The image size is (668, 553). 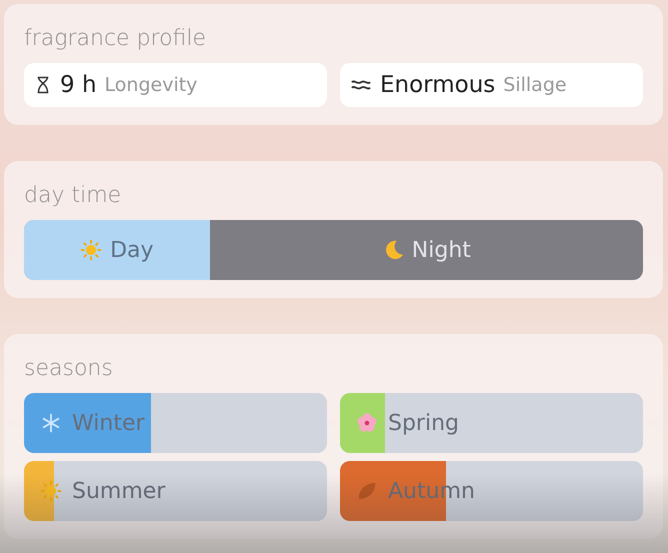 What do you see at coordinates (423, 423) in the screenshot?
I see `season-label: Spring` at bounding box center [423, 423].